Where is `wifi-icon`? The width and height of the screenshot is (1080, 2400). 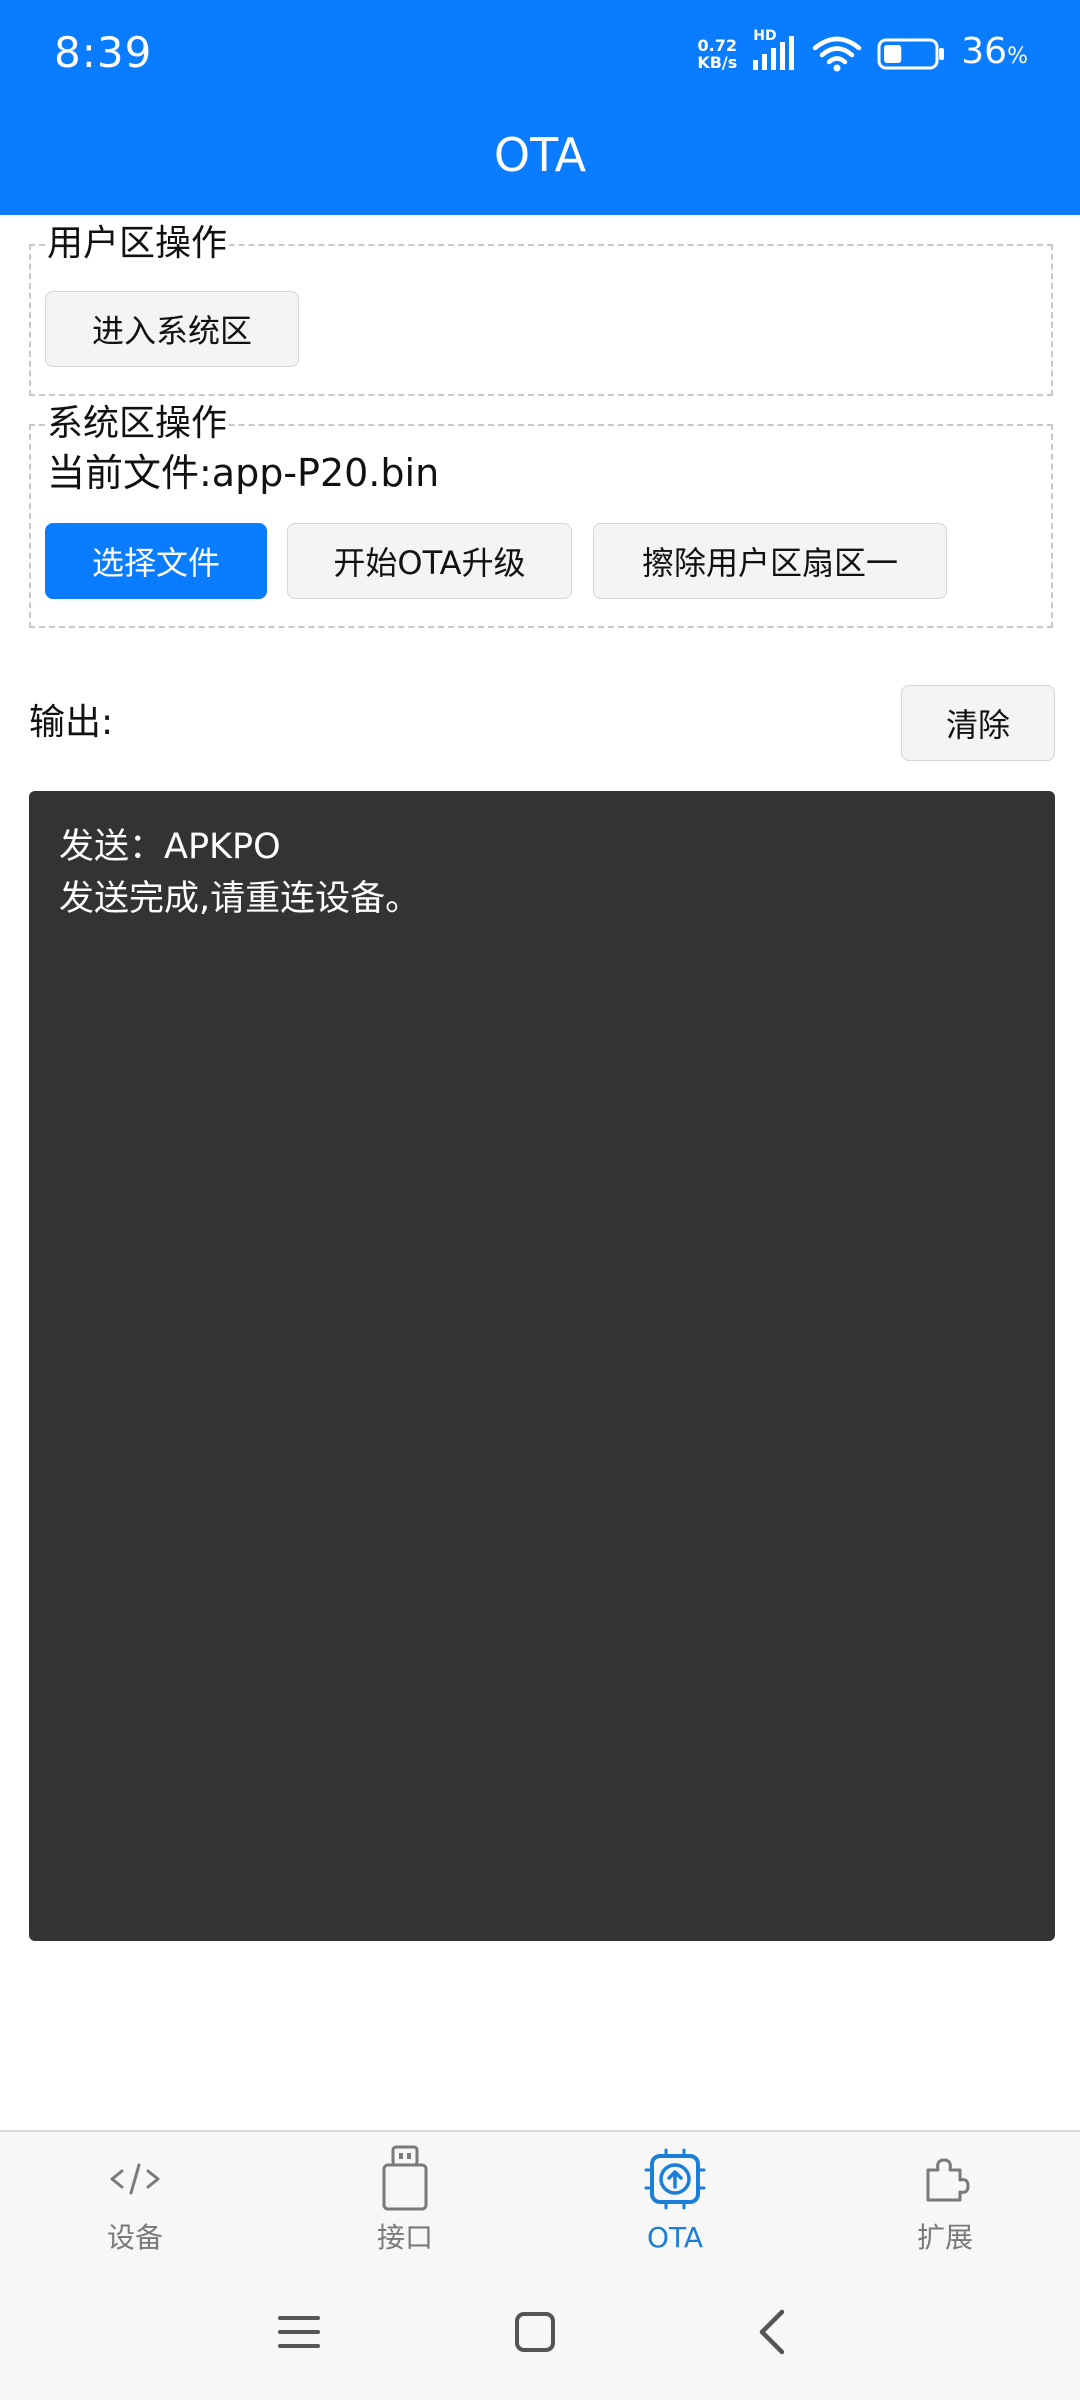
wifi-icon is located at coordinates (837, 54).